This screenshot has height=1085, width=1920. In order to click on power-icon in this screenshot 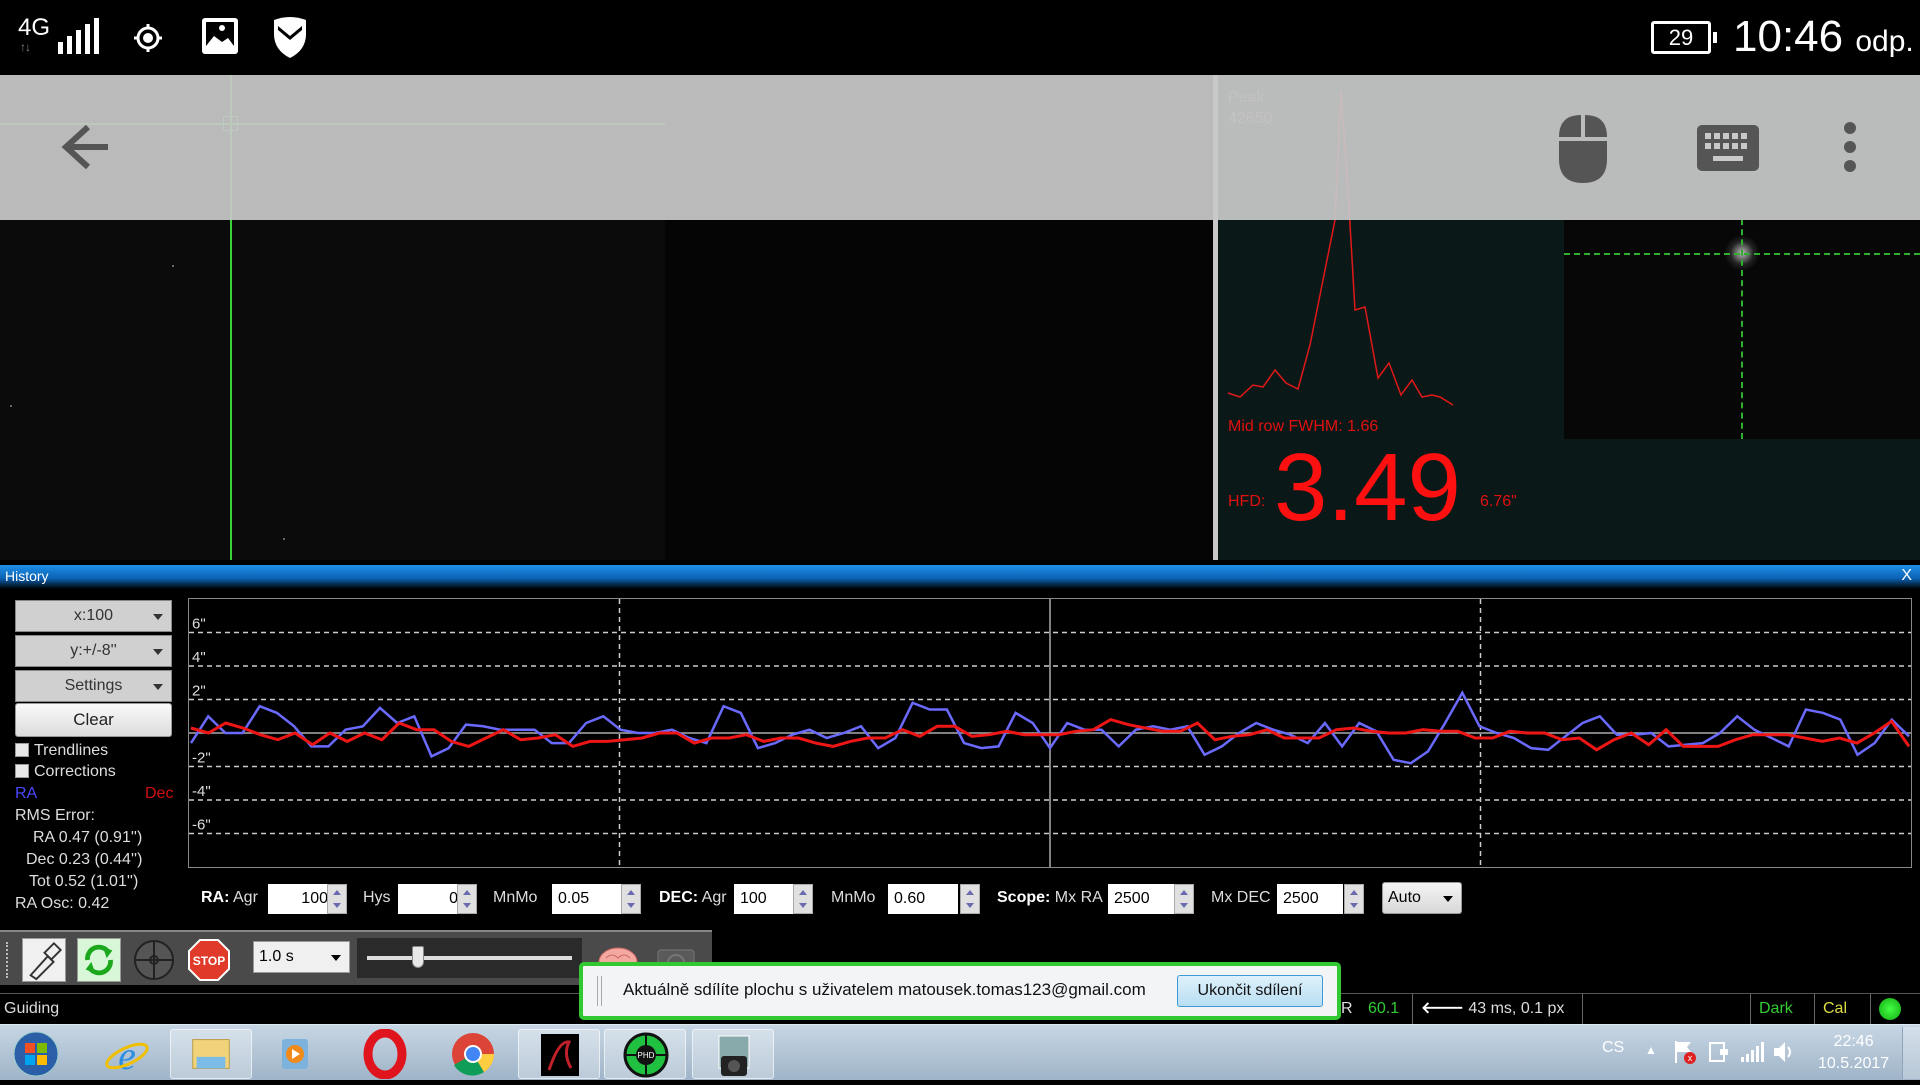, I will do `click(1719, 1052)`.